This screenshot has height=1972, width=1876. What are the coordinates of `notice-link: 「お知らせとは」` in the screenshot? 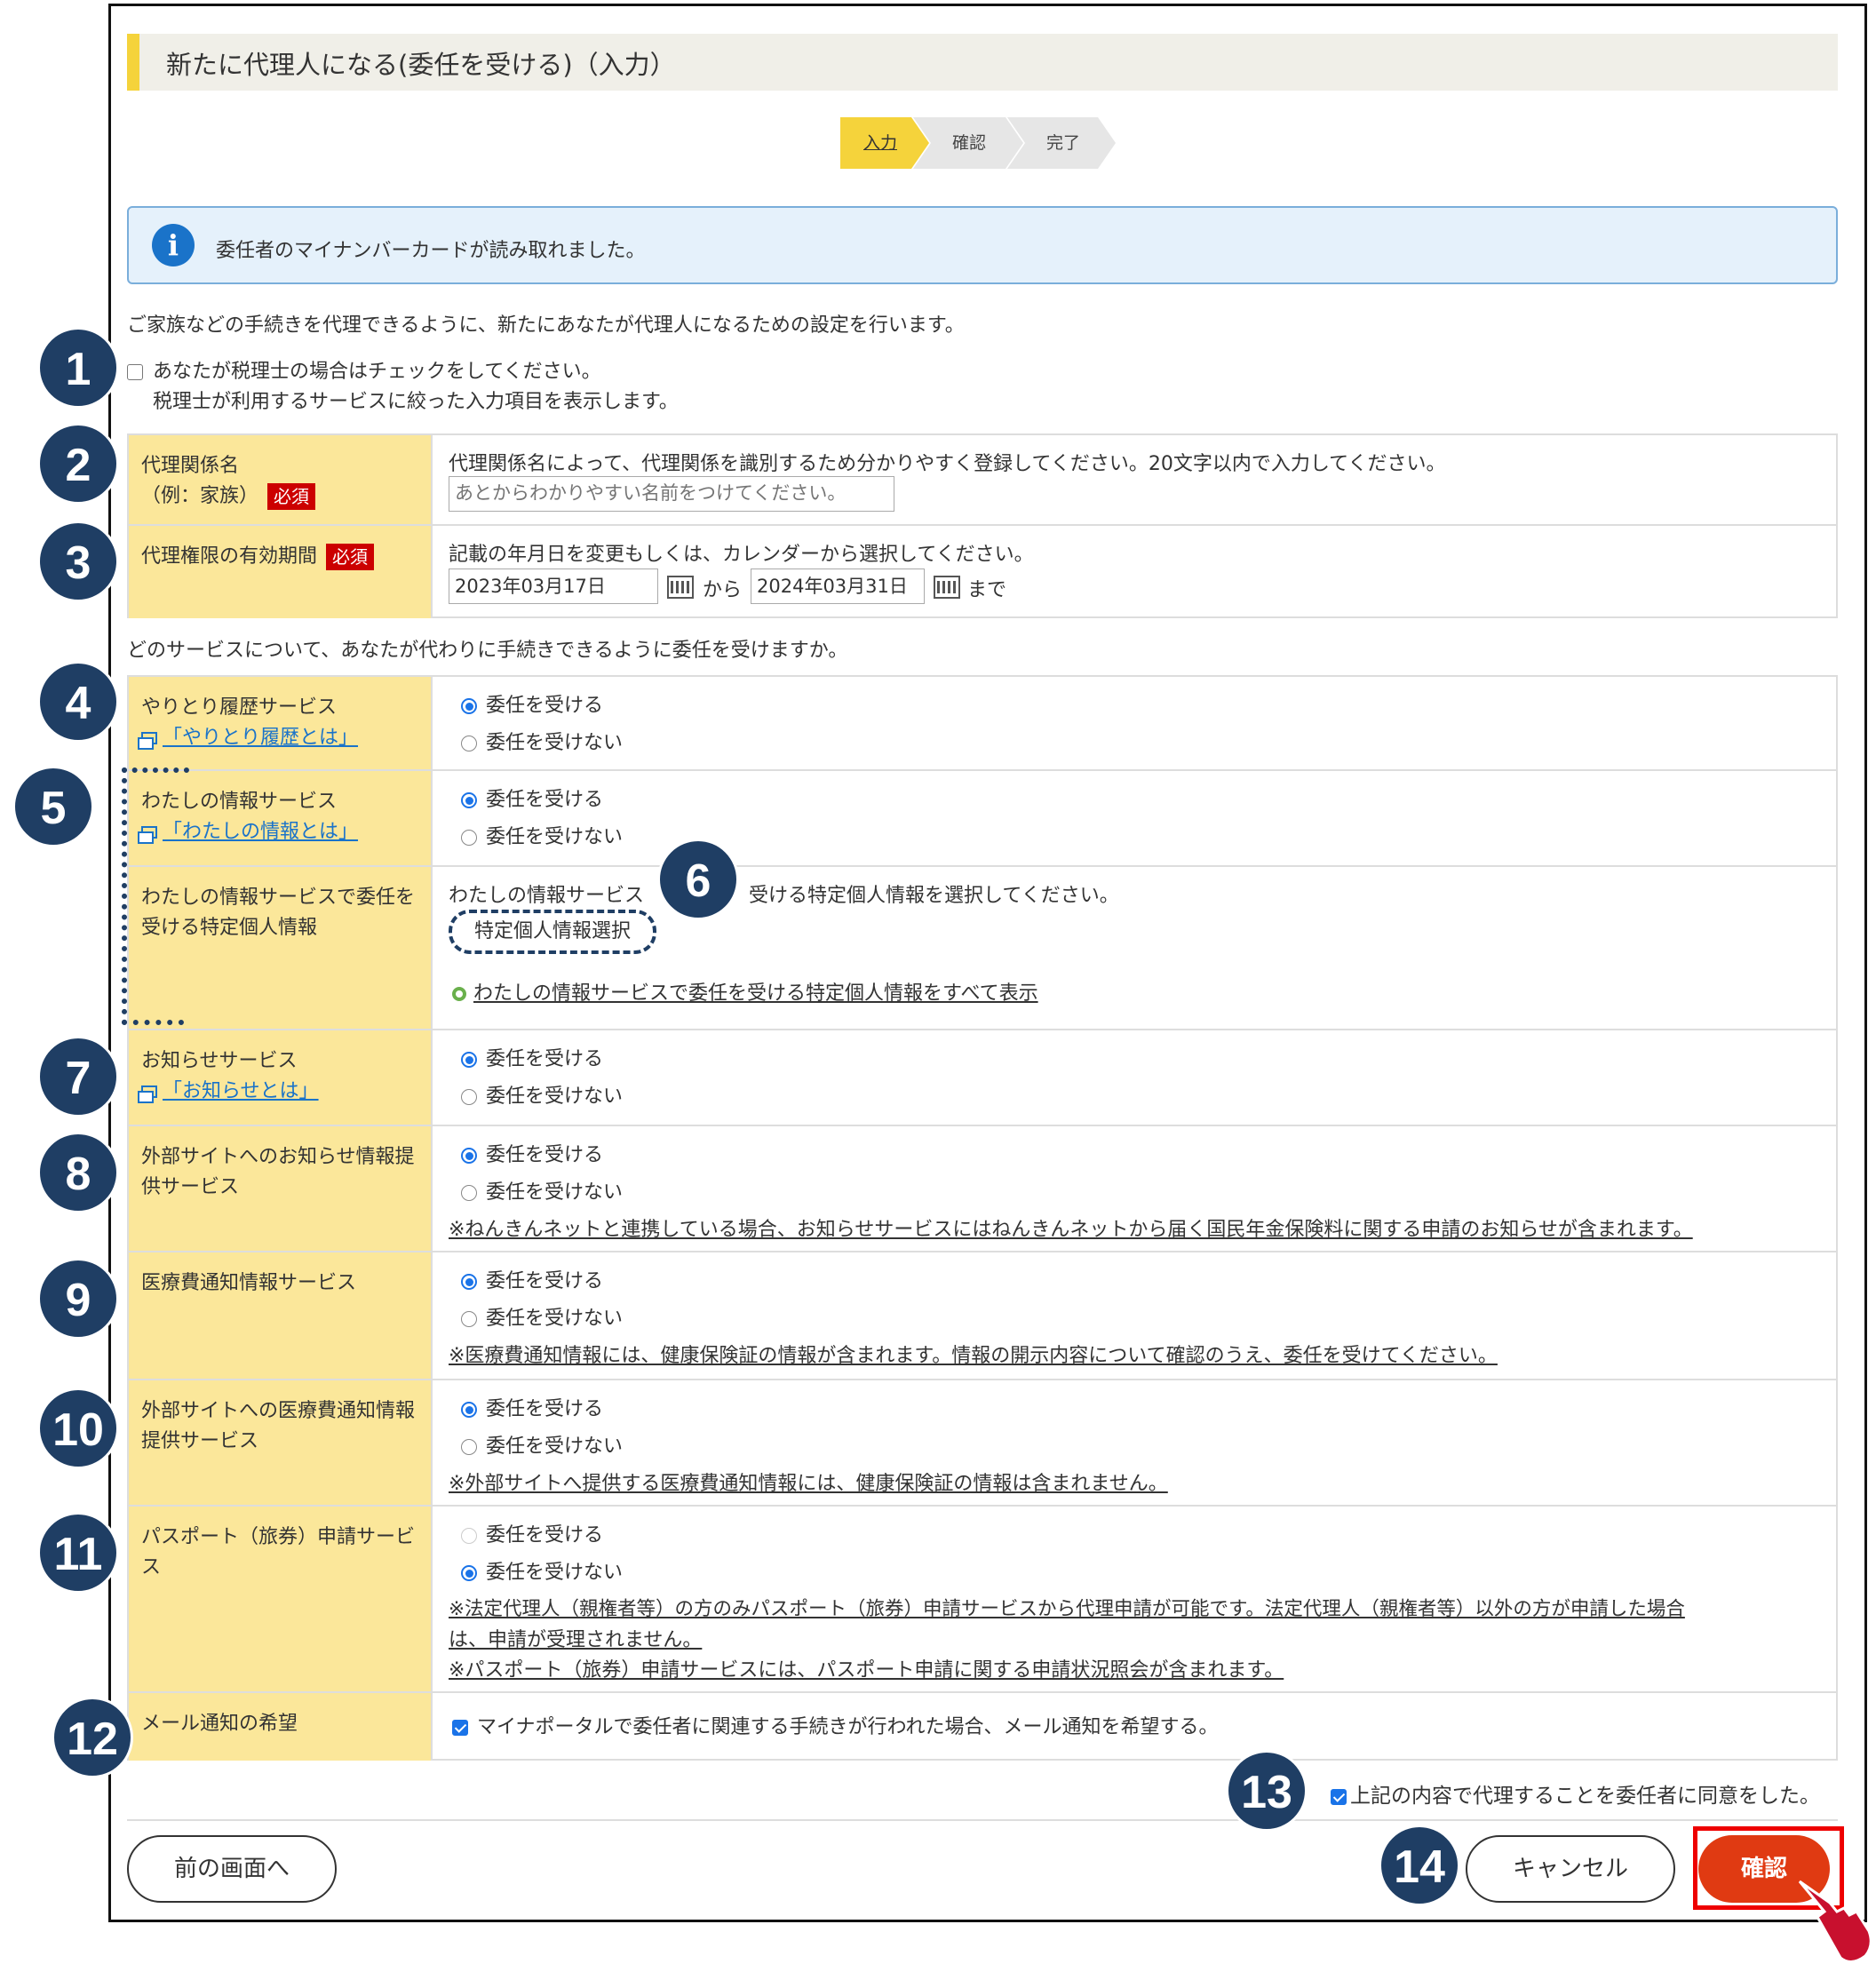 It's located at (241, 1091).